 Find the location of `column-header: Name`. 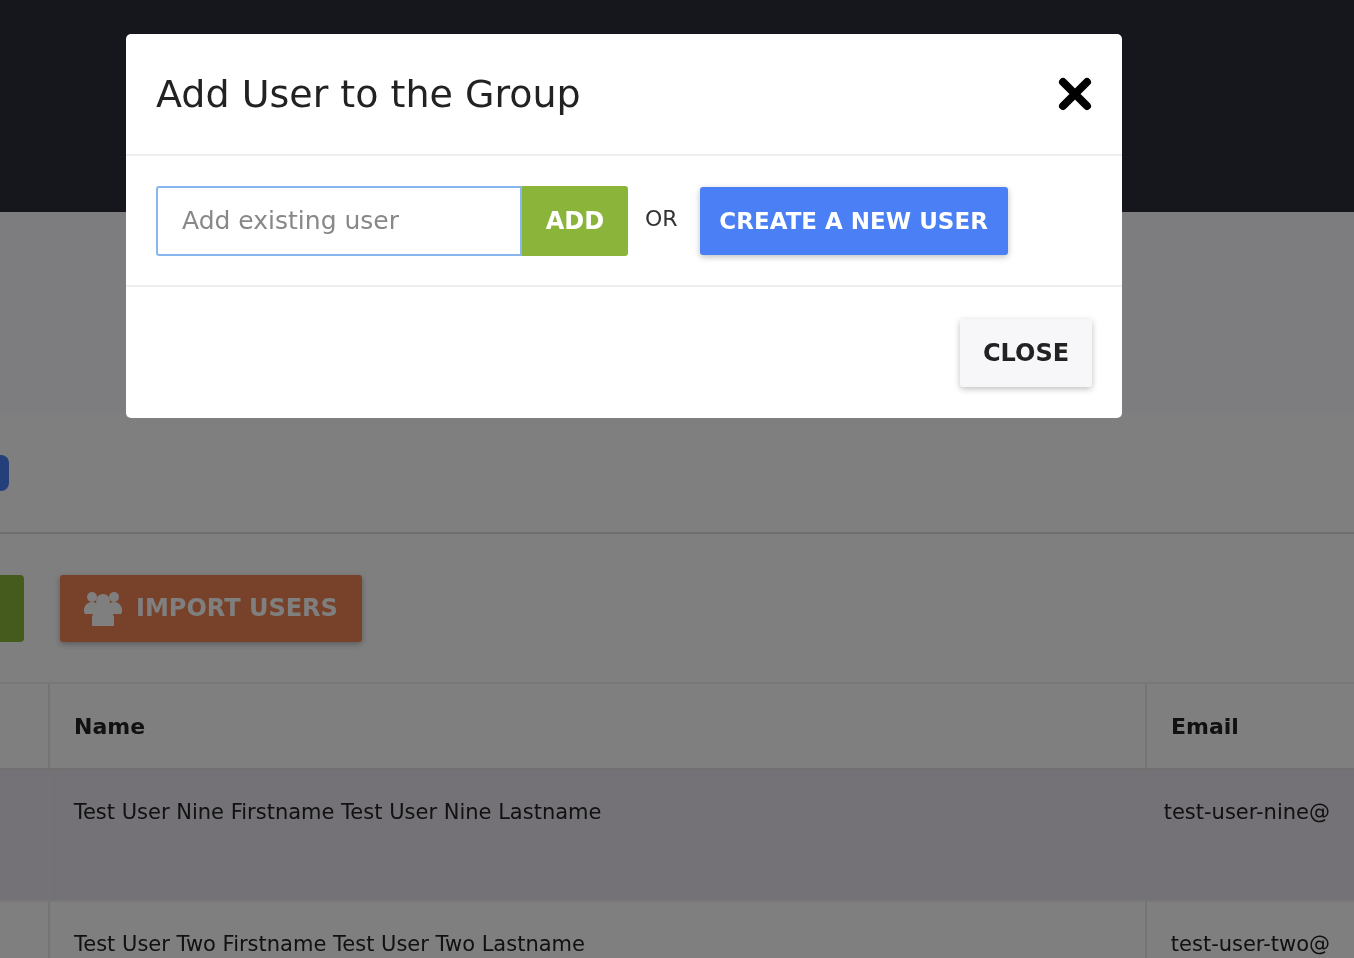

column-header: Name is located at coordinates (110, 726).